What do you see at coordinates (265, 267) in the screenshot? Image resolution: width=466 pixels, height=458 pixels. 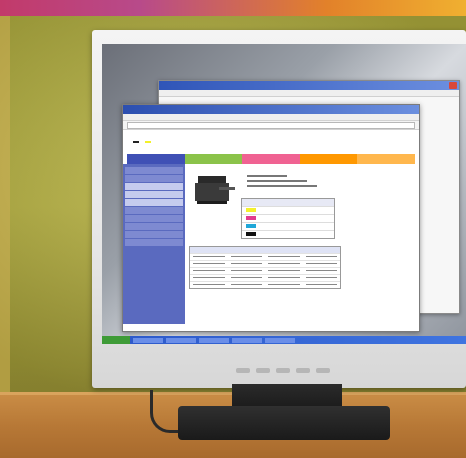 I see `jobs-table` at bounding box center [265, 267].